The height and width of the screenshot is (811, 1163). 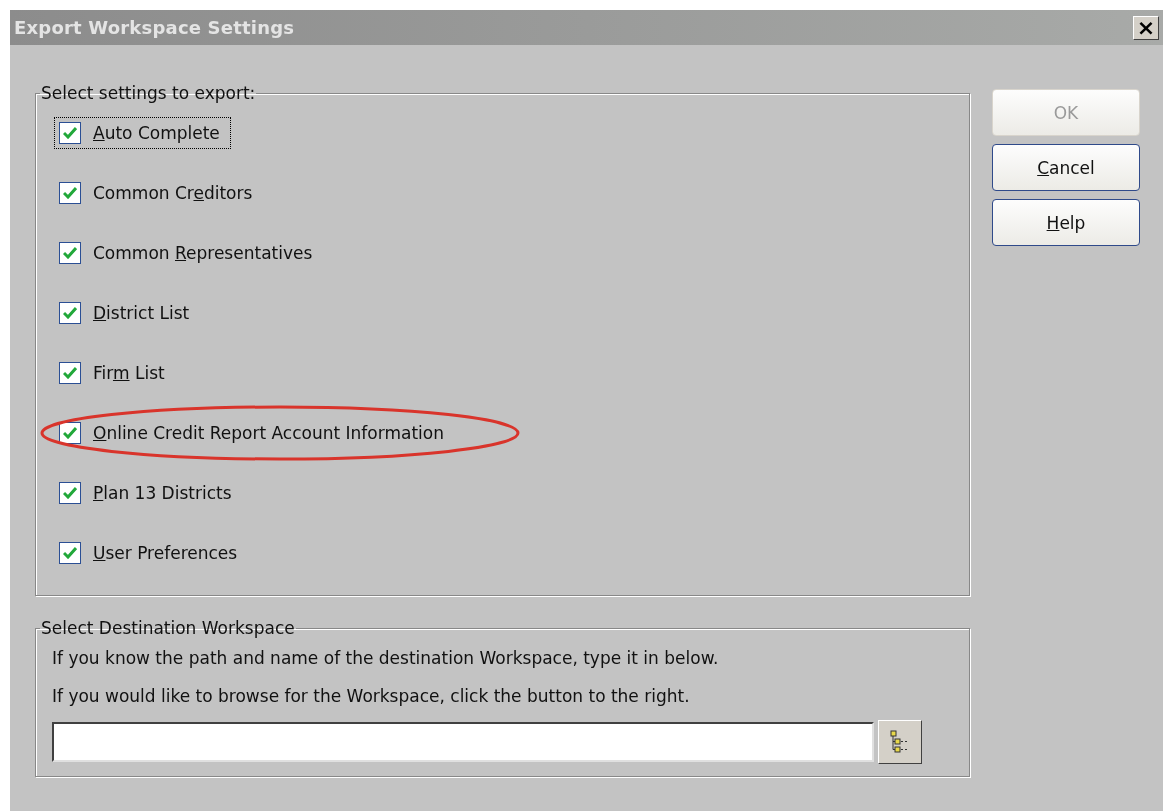 I want to click on setting-checkbox: Plan 13 Districts, so click(x=148, y=493).